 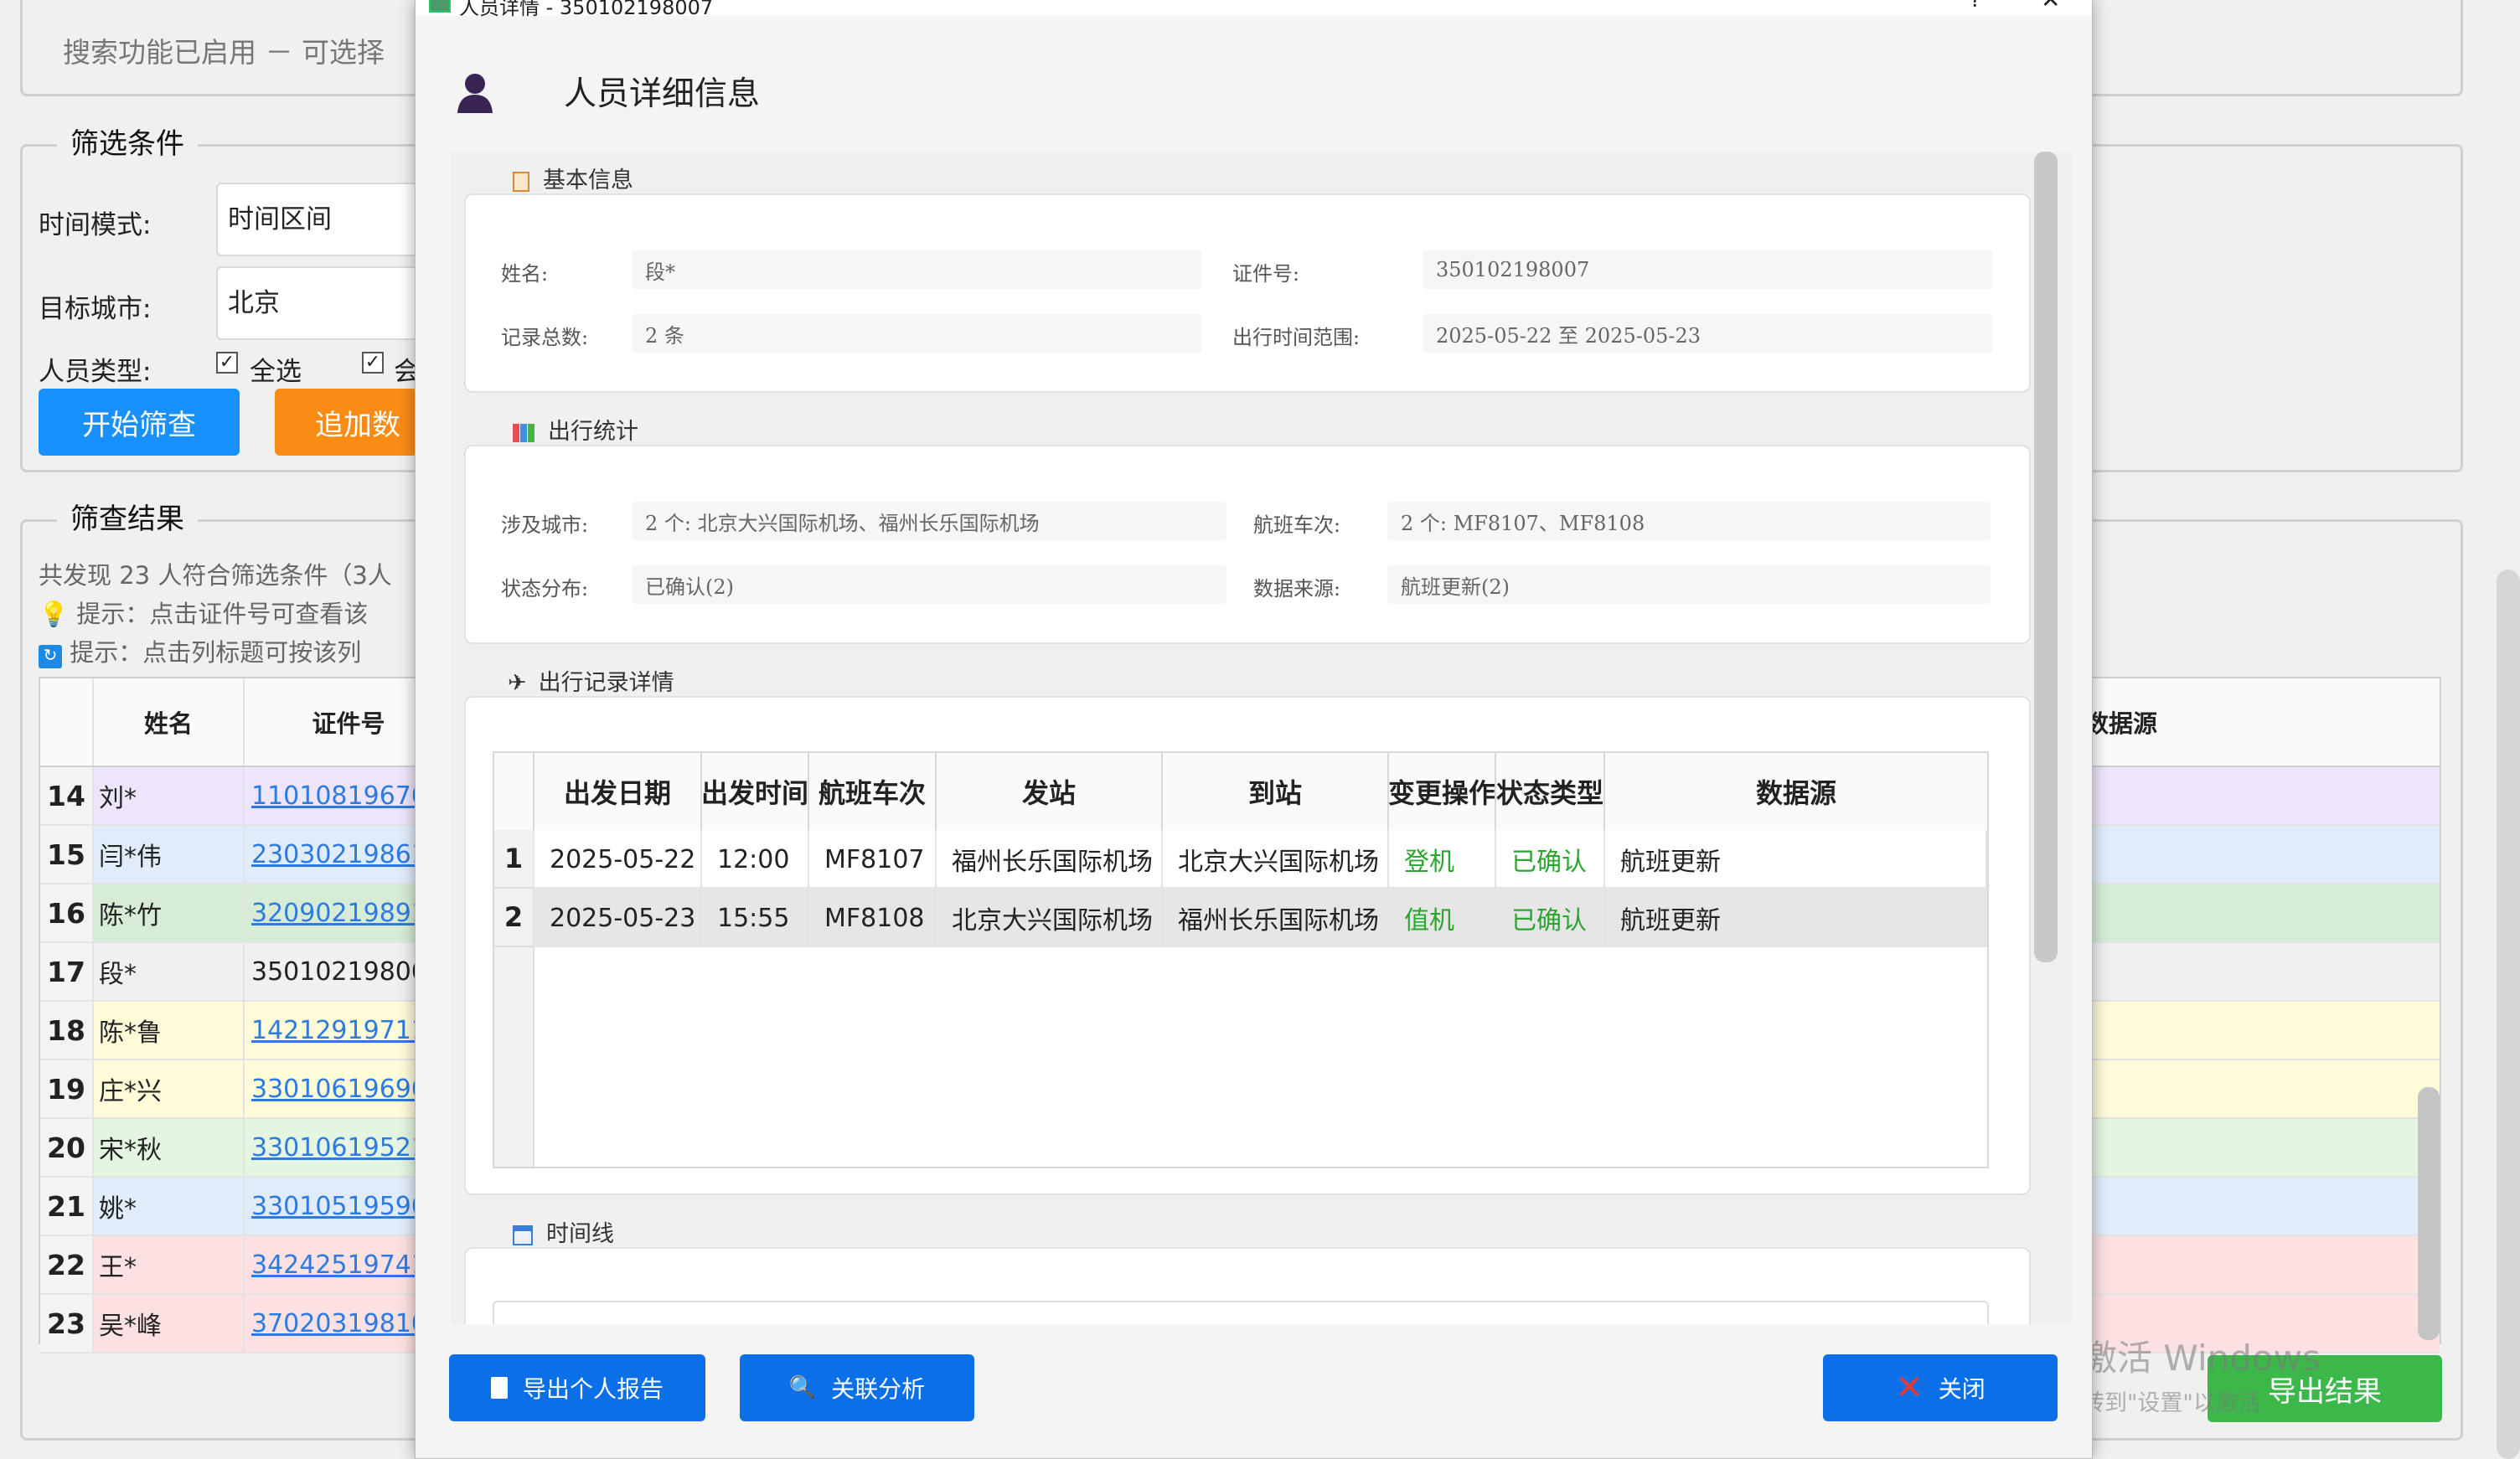 What do you see at coordinates (499, 1388) in the screenshot?
I see `document-icon` at bounding box center [499, 1388].